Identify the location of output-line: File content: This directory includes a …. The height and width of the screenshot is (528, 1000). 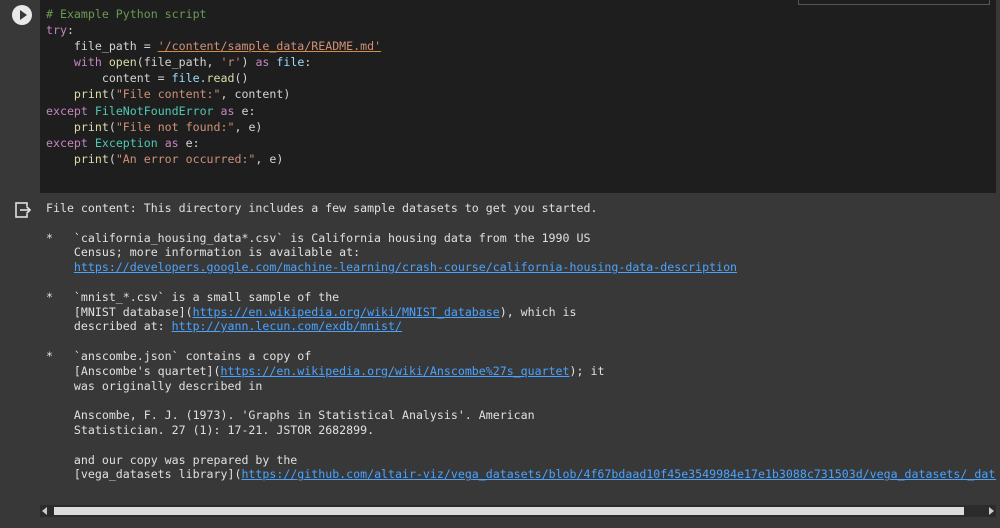
(521, 208).